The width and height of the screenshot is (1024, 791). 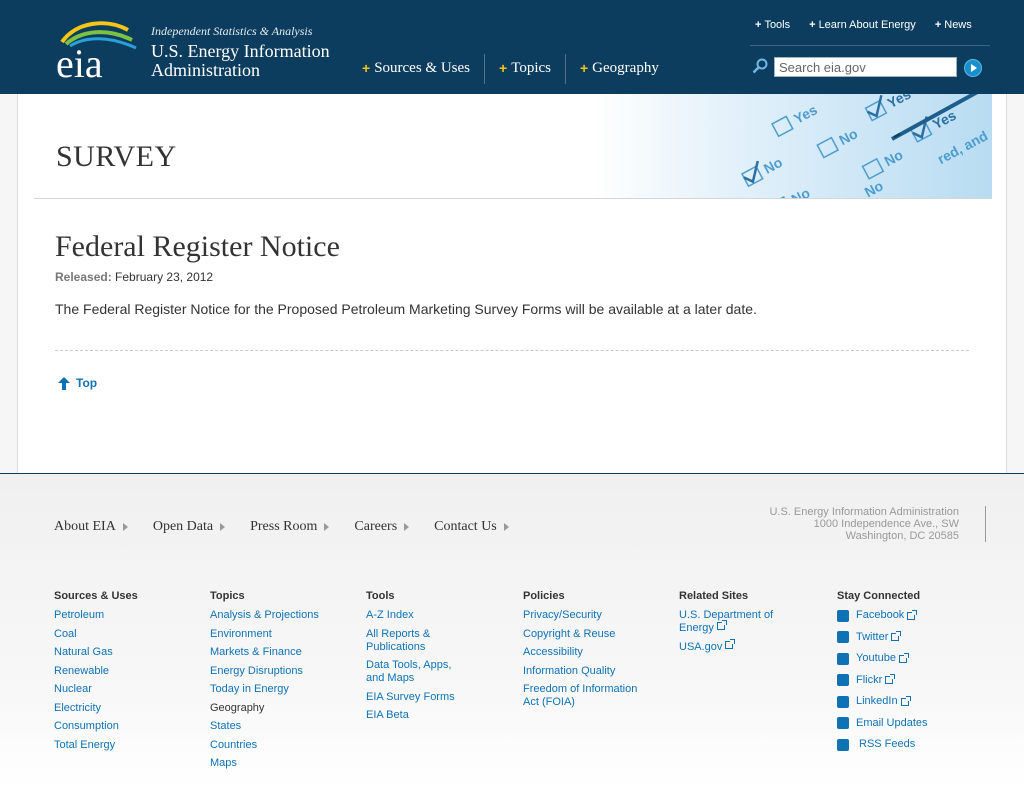 I want to click on social-facebook: Facebook, so click(x=902, y=615).